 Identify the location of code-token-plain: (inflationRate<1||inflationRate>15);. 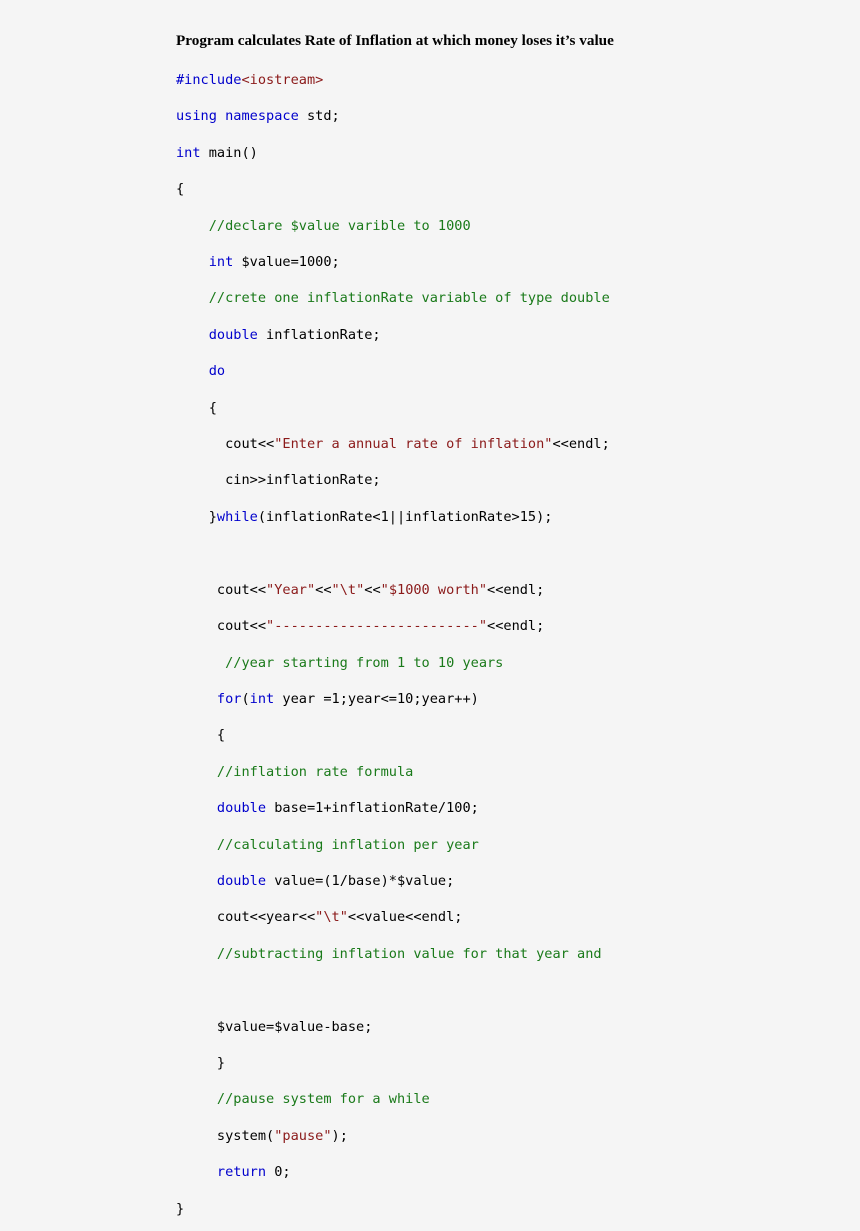
(405, 516).